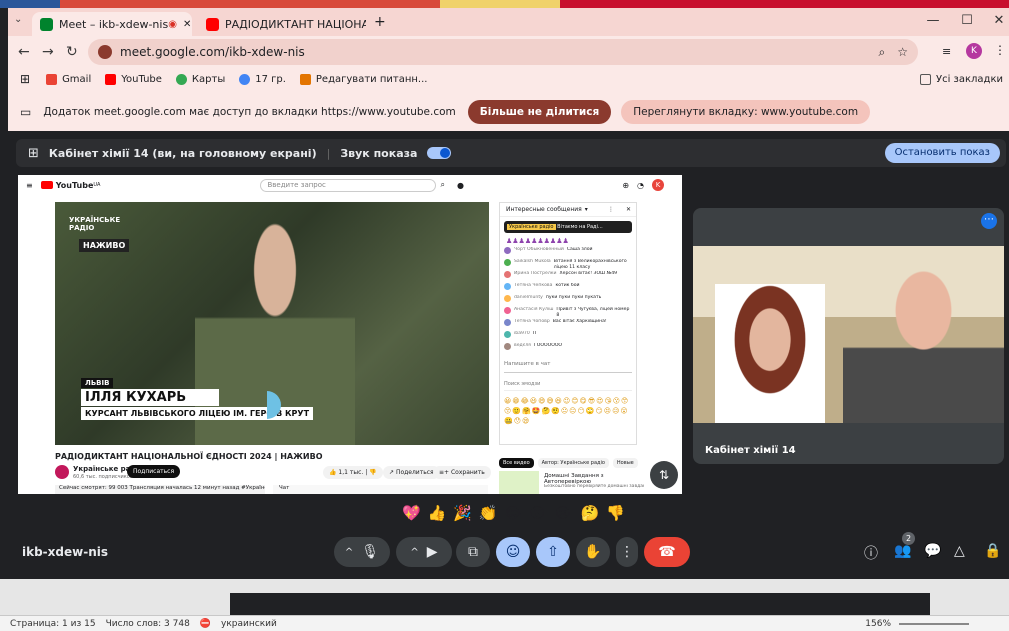  What do you see at coordinates (871, 553) in the screenshot?
I see `info-icon: ⓘ` at bounding box center [871, 553].